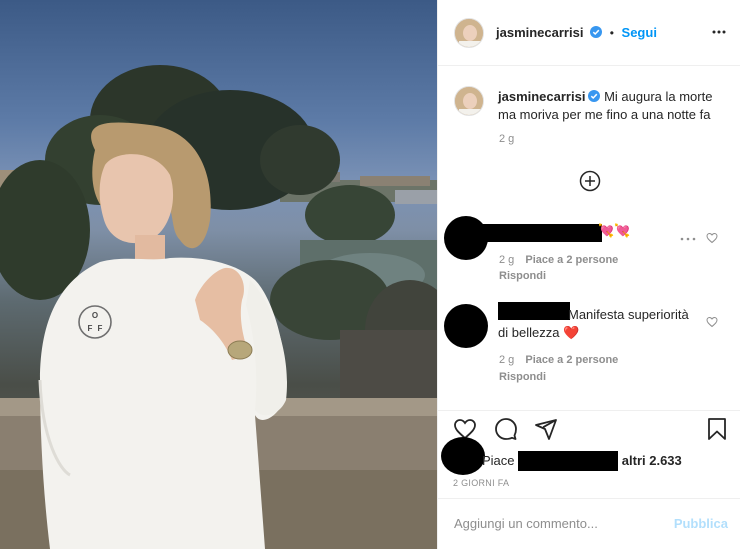  I want to click on comment-avatar, so click(466, 326).